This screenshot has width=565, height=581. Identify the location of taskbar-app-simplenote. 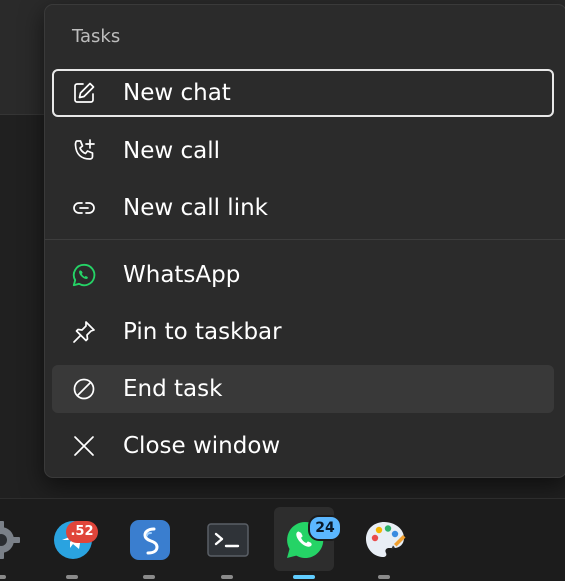
(149, 543).